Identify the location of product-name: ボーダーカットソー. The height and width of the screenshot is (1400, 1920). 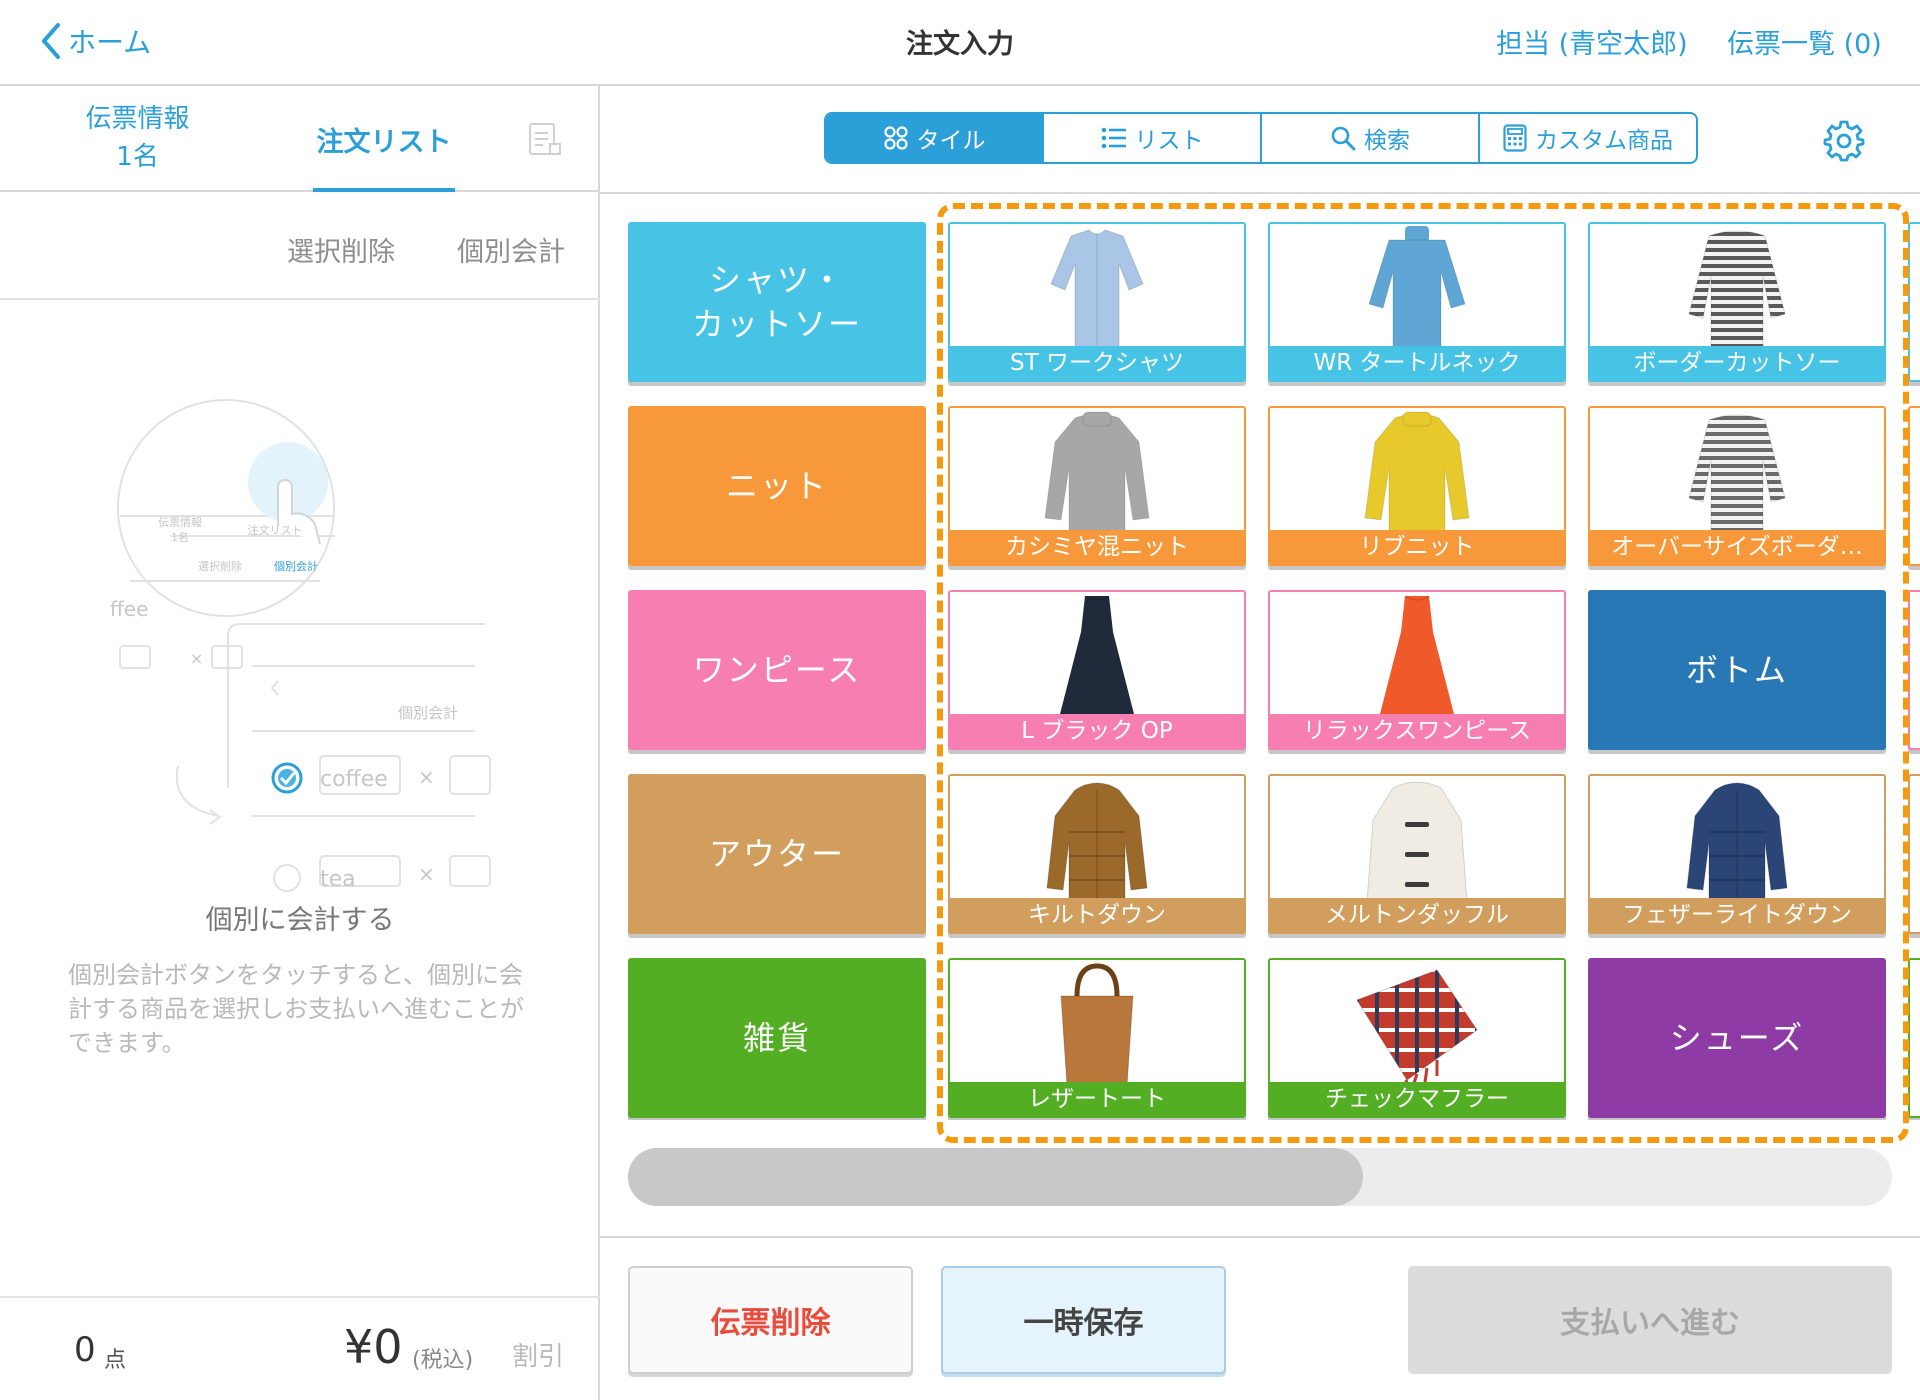
(1737, 363).